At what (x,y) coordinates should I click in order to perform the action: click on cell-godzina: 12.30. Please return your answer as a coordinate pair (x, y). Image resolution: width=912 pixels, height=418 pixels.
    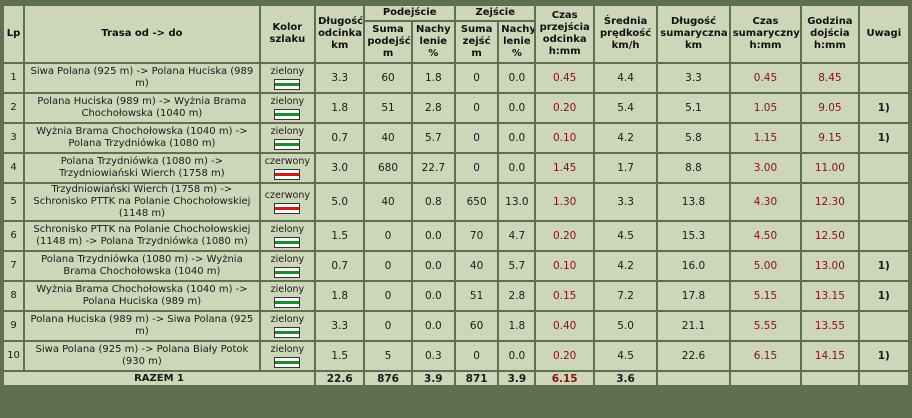
    Looking at the image, I should click on (830, 202).